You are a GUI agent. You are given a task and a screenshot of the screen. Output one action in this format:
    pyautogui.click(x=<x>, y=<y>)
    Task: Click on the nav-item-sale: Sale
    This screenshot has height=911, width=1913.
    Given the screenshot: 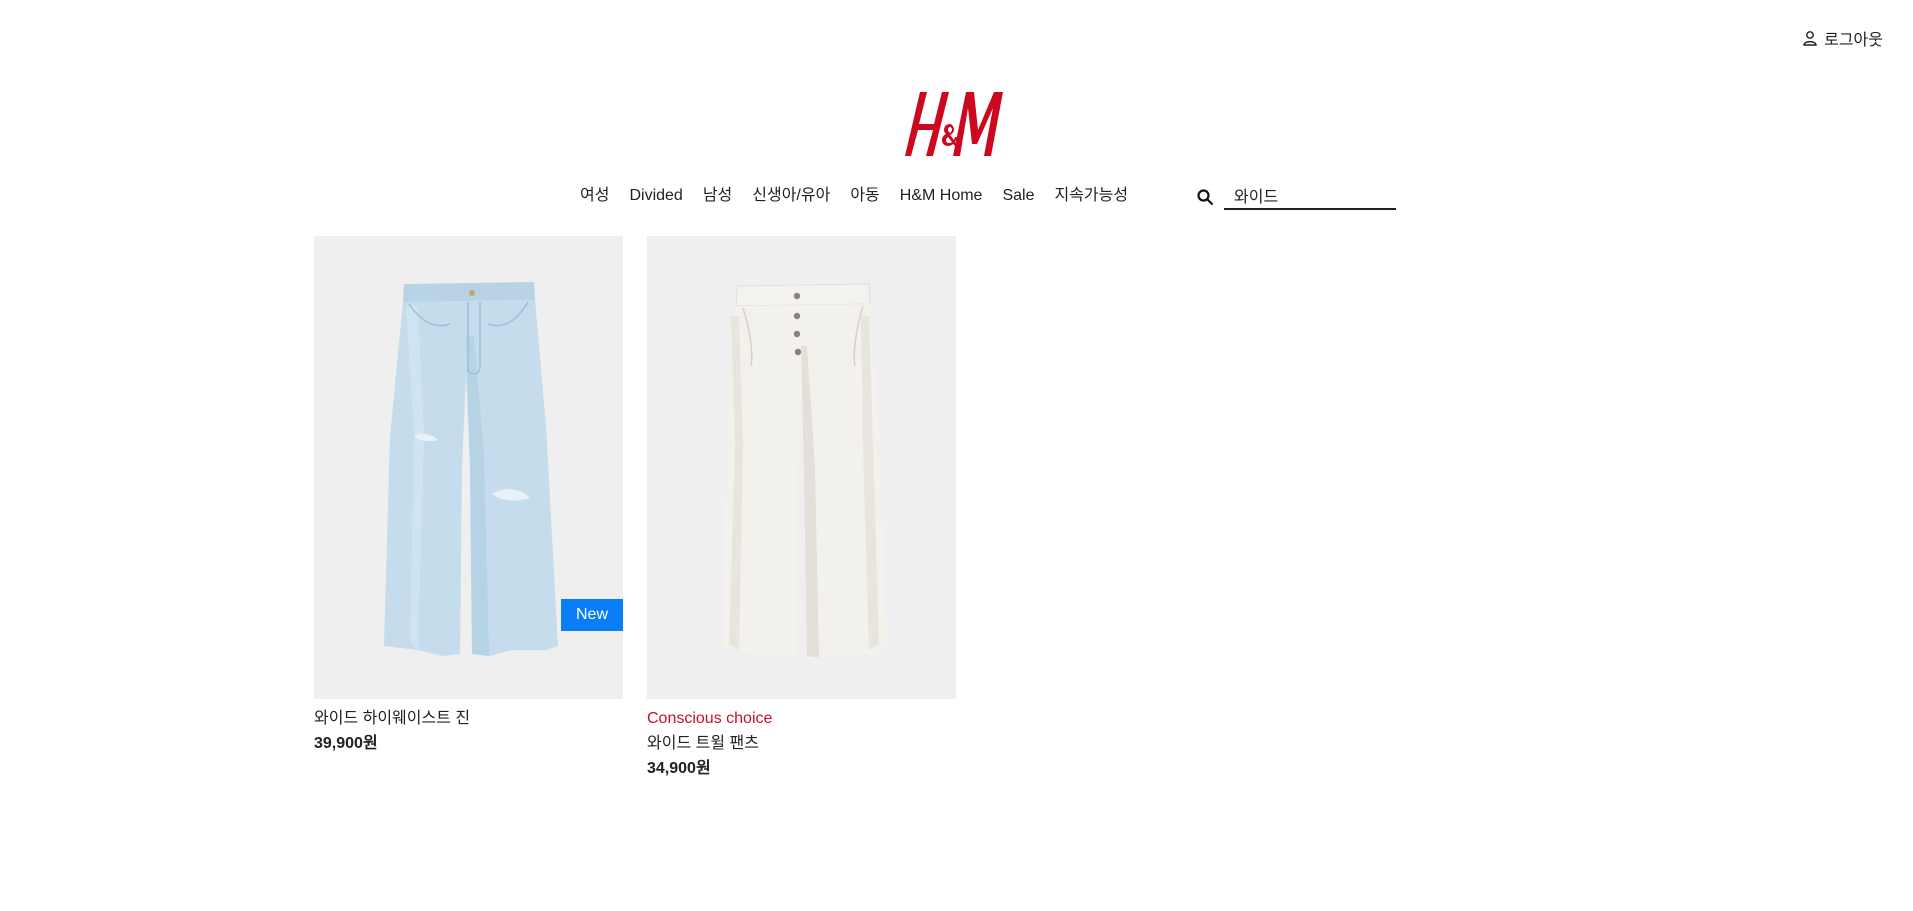 What is the action you would take?
    pyautogui.click(x=1018, y=196)
    